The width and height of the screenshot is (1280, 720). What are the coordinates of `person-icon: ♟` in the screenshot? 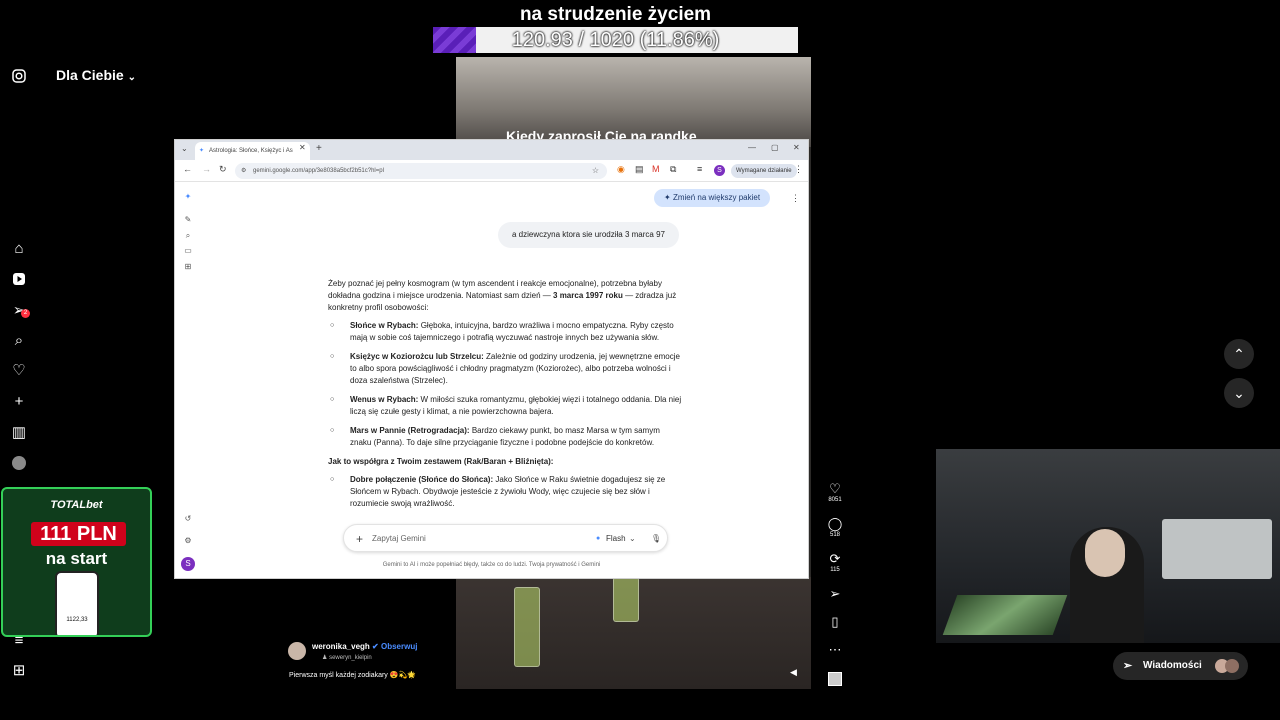 It's located at (325, 658).